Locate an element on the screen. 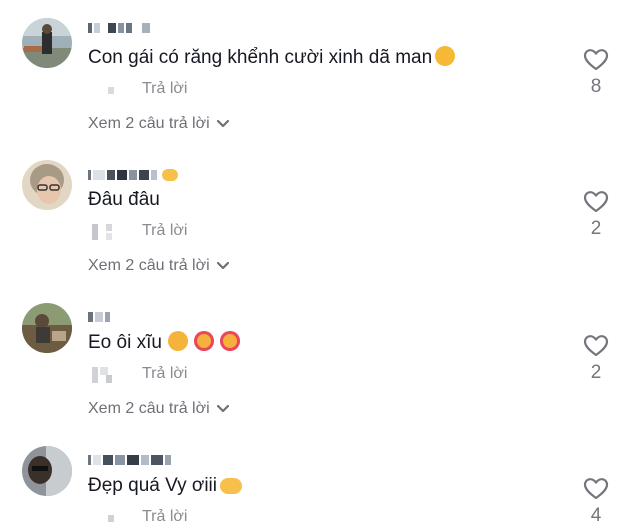 The height and width of the screenshot is (531, 631). grinning-sweat-emoji is located at coordinates (445, 56).